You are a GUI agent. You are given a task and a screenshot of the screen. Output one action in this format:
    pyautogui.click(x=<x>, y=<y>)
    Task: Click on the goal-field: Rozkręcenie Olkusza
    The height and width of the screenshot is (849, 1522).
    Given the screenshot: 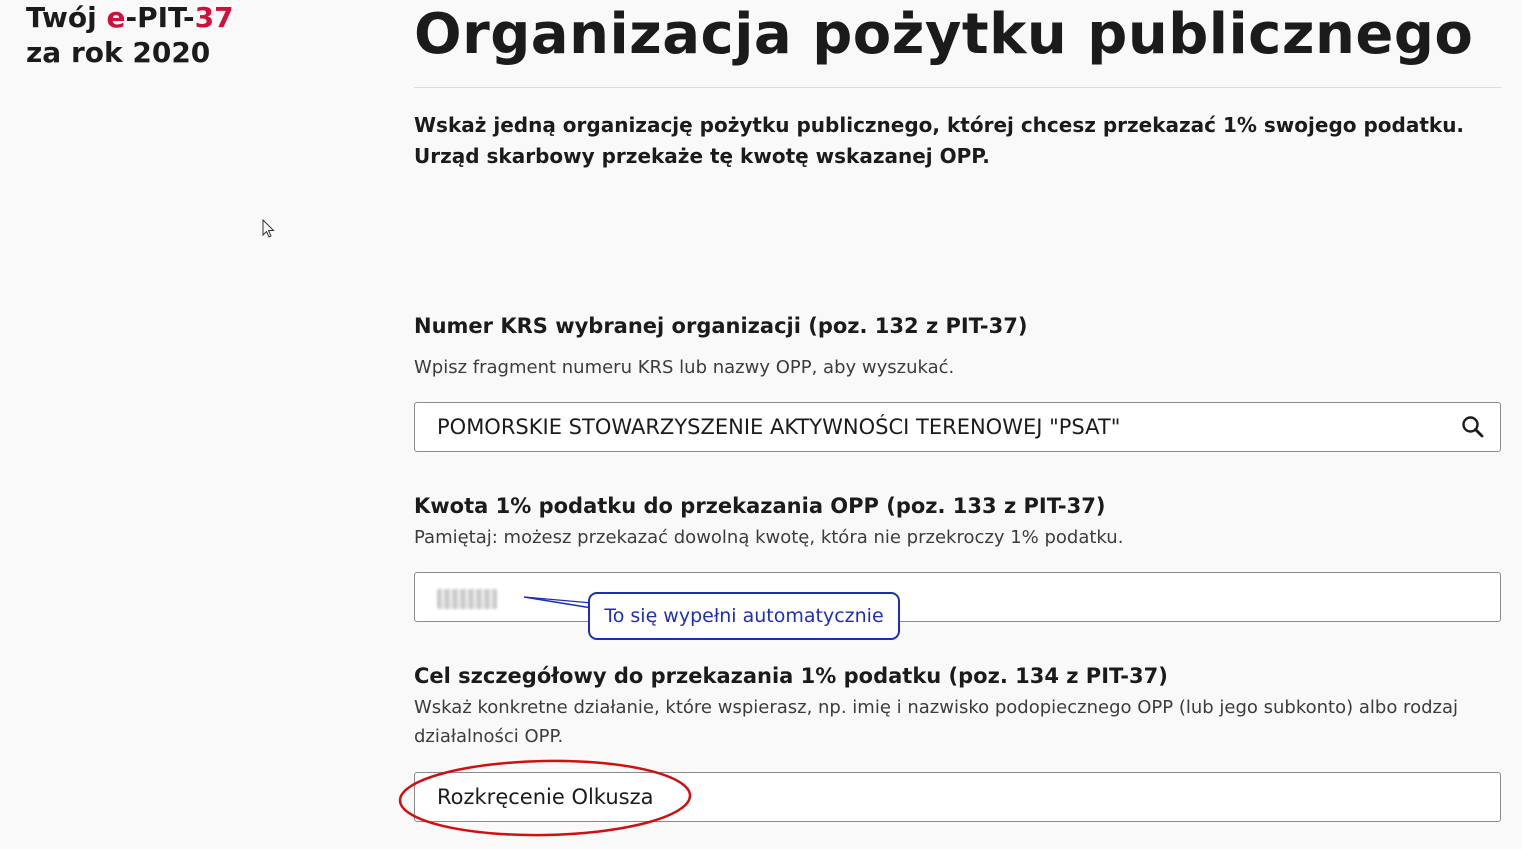 What is the action you would take?
    pyautogui.click(x=957, y=797)
    